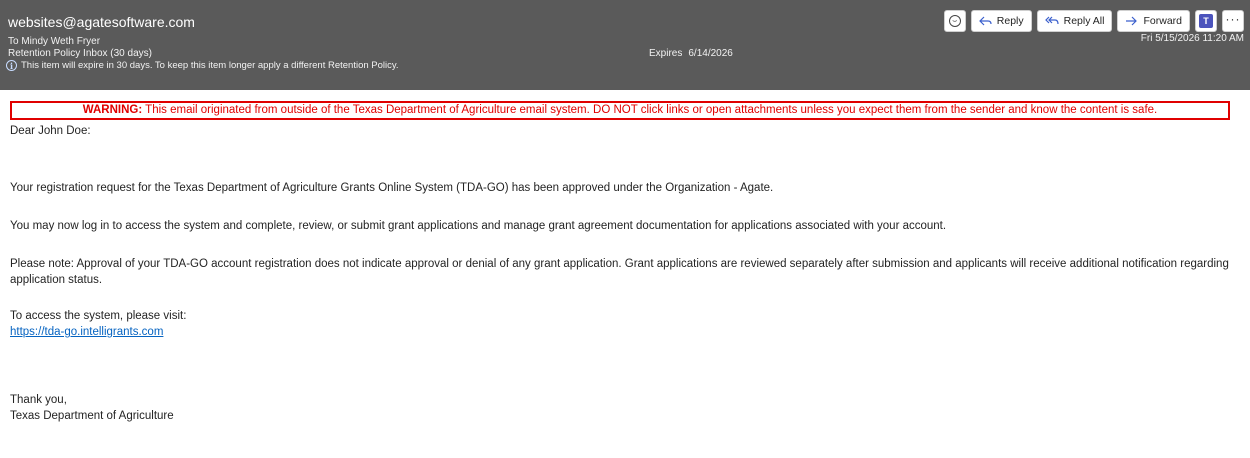 The width and height of the screenshot is (1250, 458). Describe the element at coordinates (1162, 21) in the screenshot. I see `forward-label: Forward` at that location.